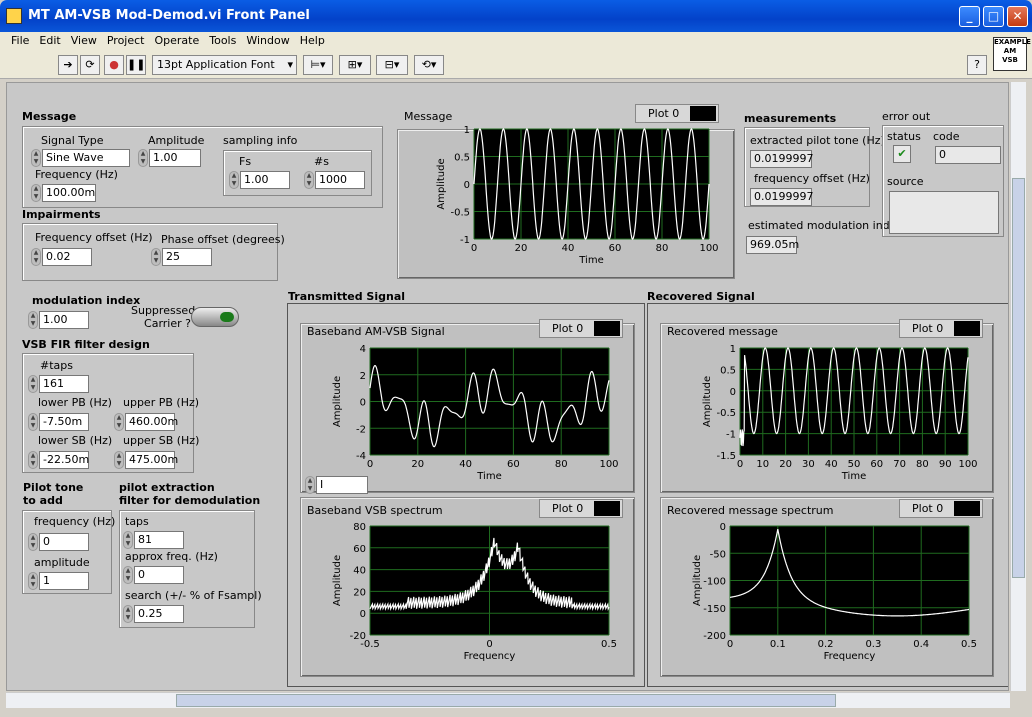 This screenshot has width=1032, height=717. I want to click on y-tick-label: -20, so click(358, 636).